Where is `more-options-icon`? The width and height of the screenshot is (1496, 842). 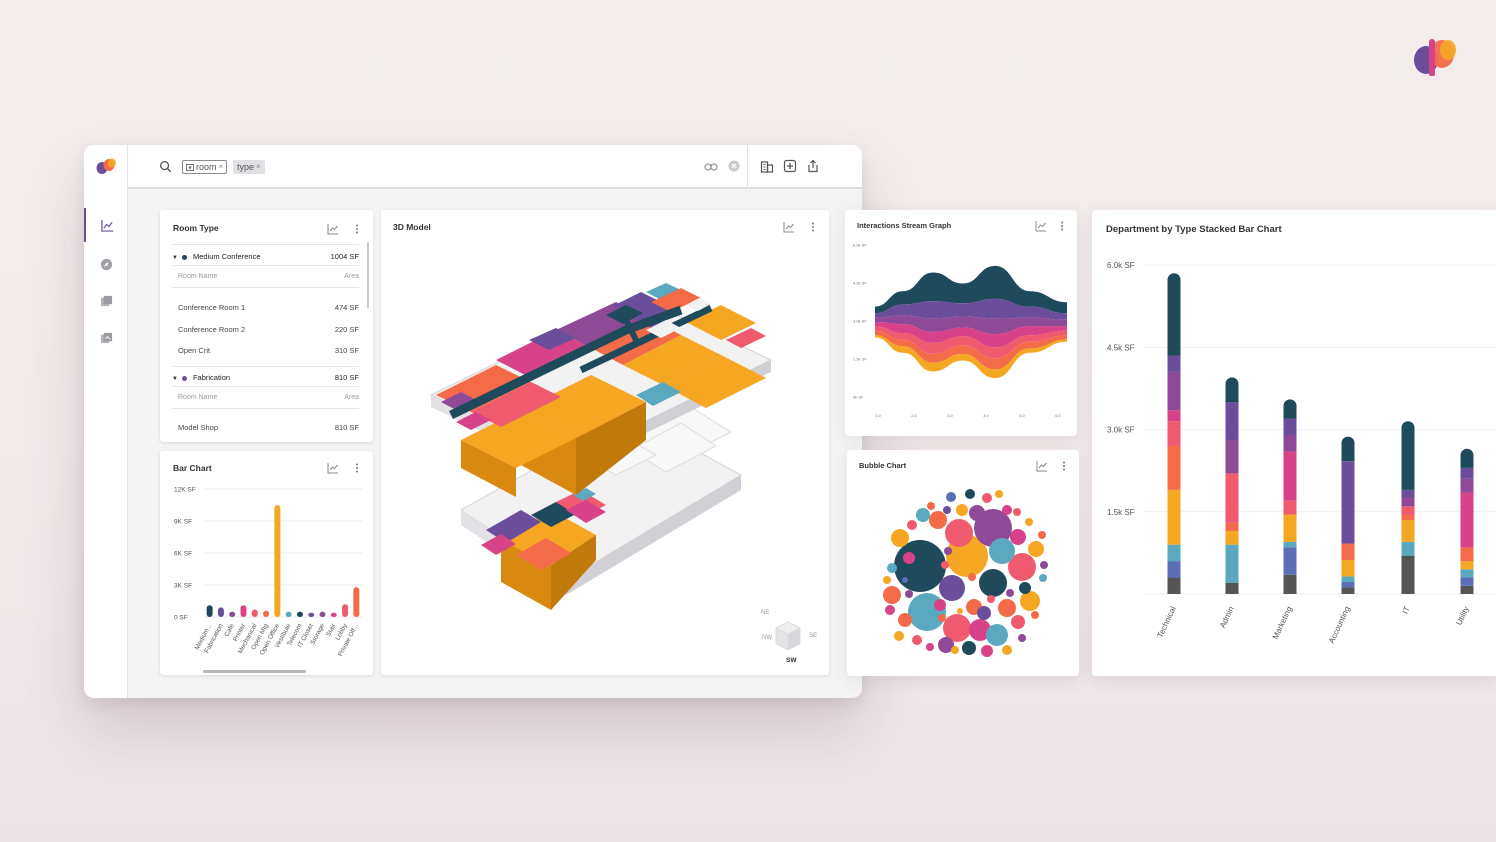 more-options-icon is located at coordinates (357, 229).